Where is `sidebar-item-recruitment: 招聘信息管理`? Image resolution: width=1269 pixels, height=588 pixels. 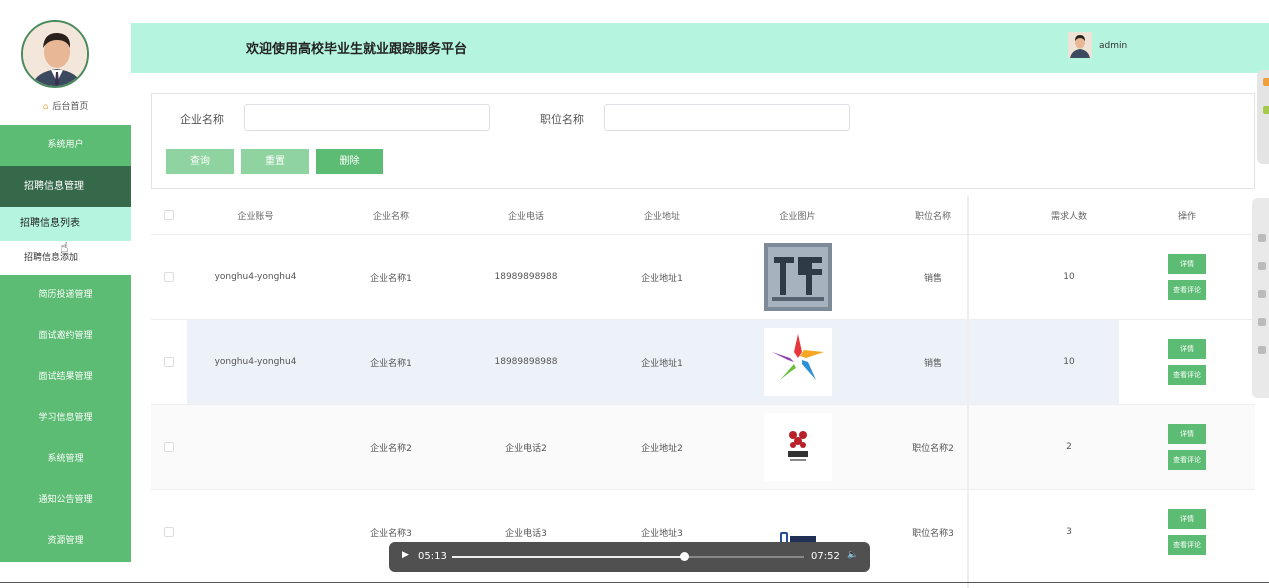
sidebar-item-recruitment: 招聘信息管理 is located at coordinates (65, 186).